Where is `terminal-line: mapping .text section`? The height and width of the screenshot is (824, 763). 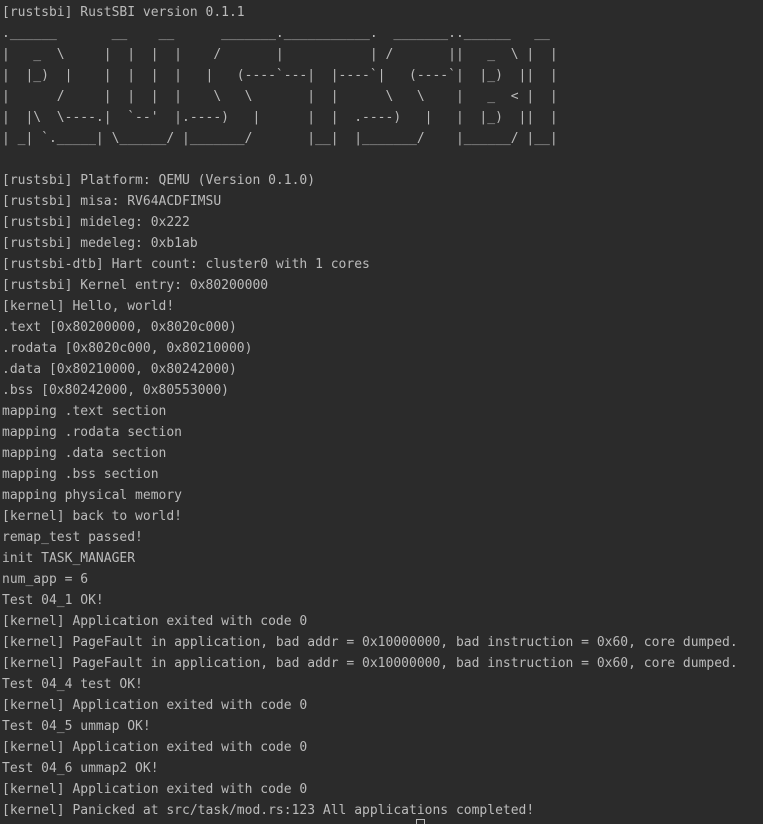 terminal-line: mapping .text section is located at coordinates (84, 411).